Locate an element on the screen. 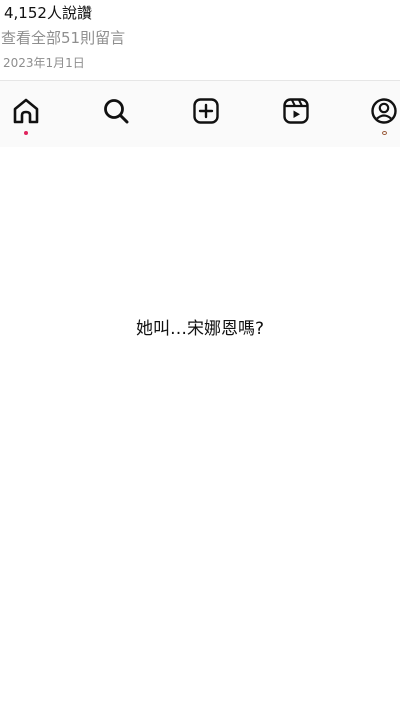 The height and width of the screenshot is (727, 400). profile-notification-dot is located at coordinates (384, 133).